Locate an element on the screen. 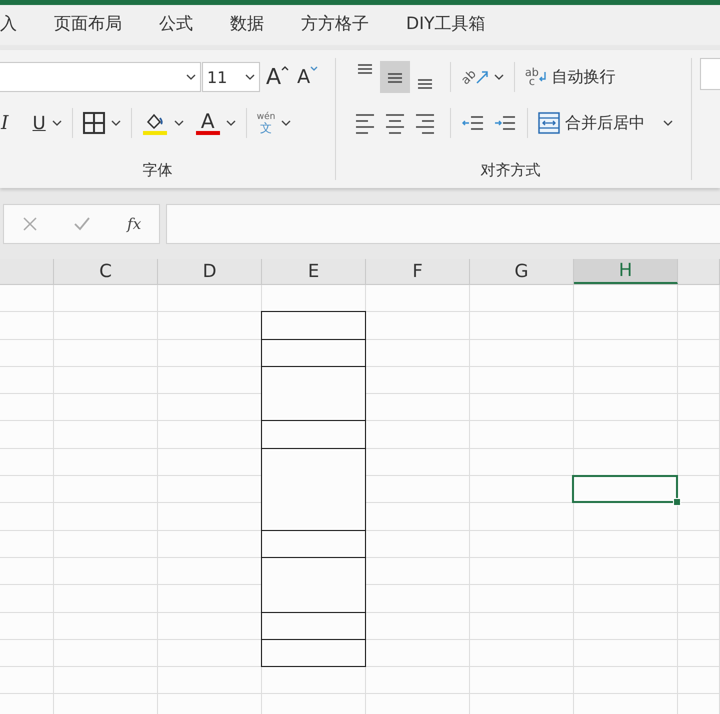  formula-input is located at coordinates (443, 224).